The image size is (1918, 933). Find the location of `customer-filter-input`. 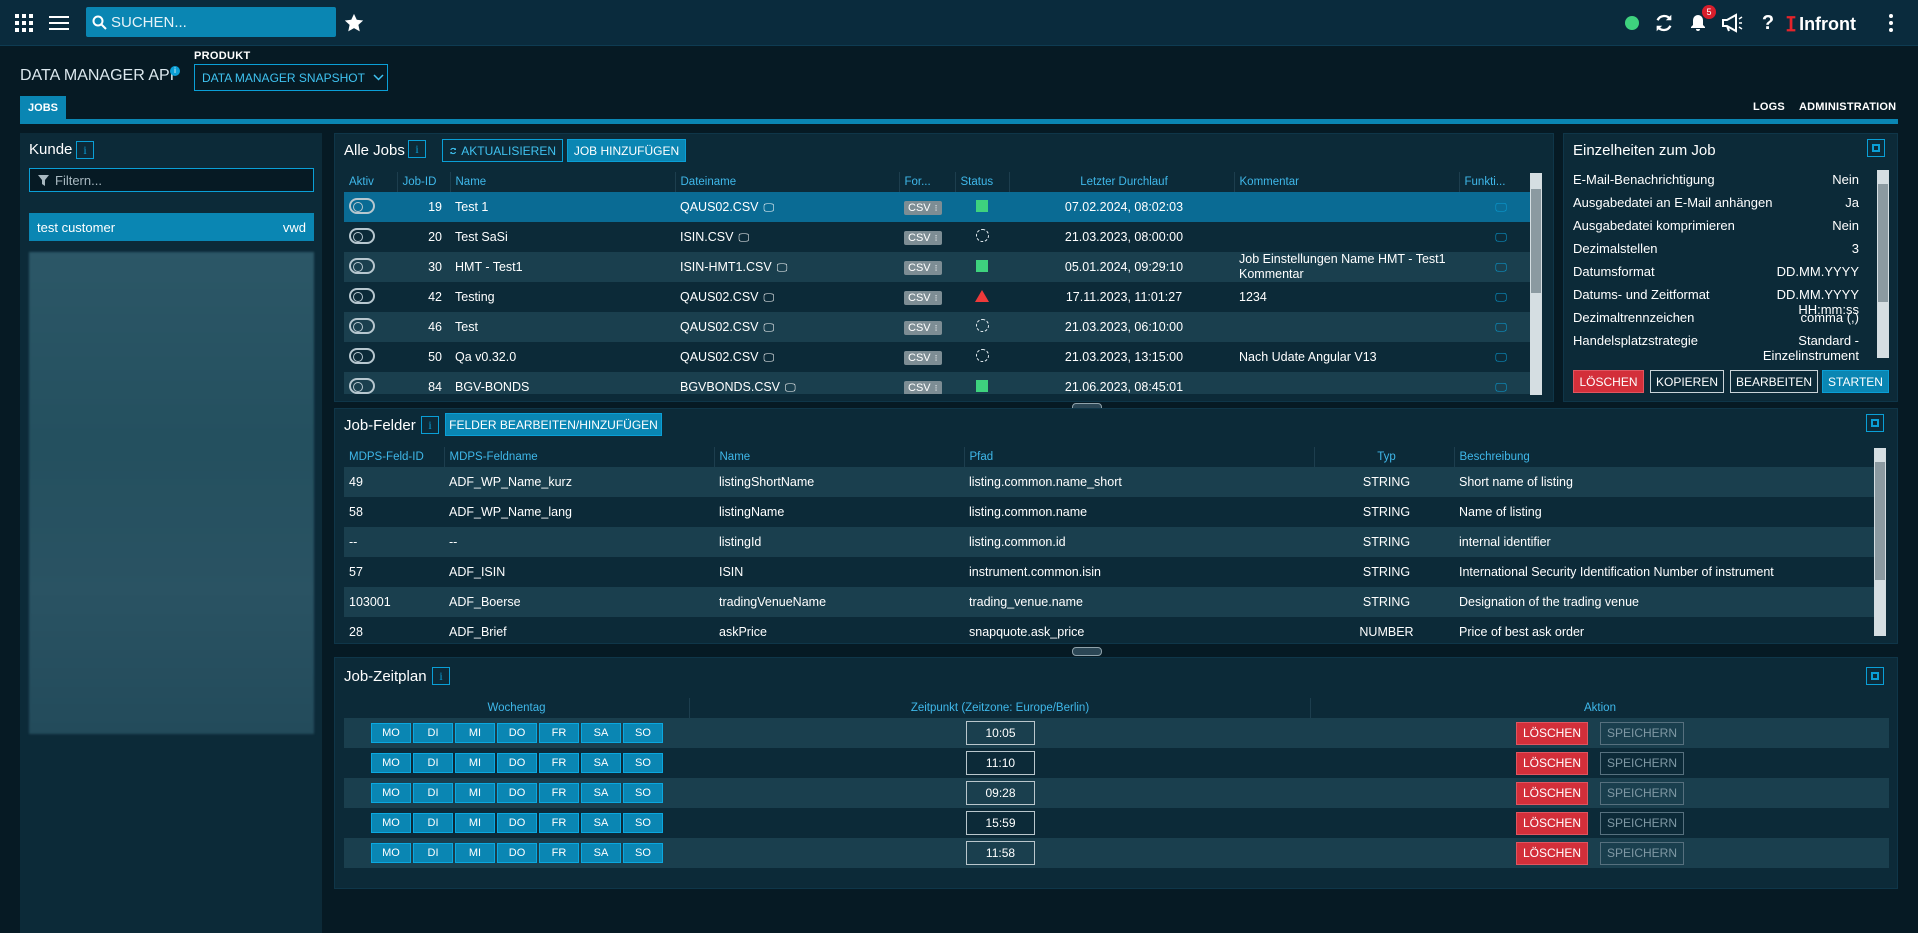

customer-filter-input is located at coordinates (175, 180).